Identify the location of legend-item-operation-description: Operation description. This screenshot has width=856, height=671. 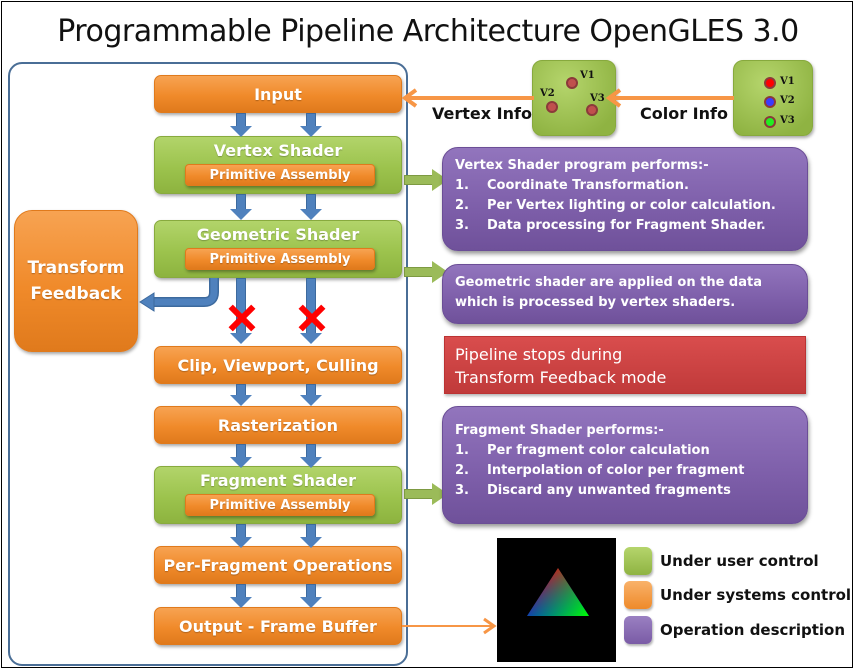
(734, 630).